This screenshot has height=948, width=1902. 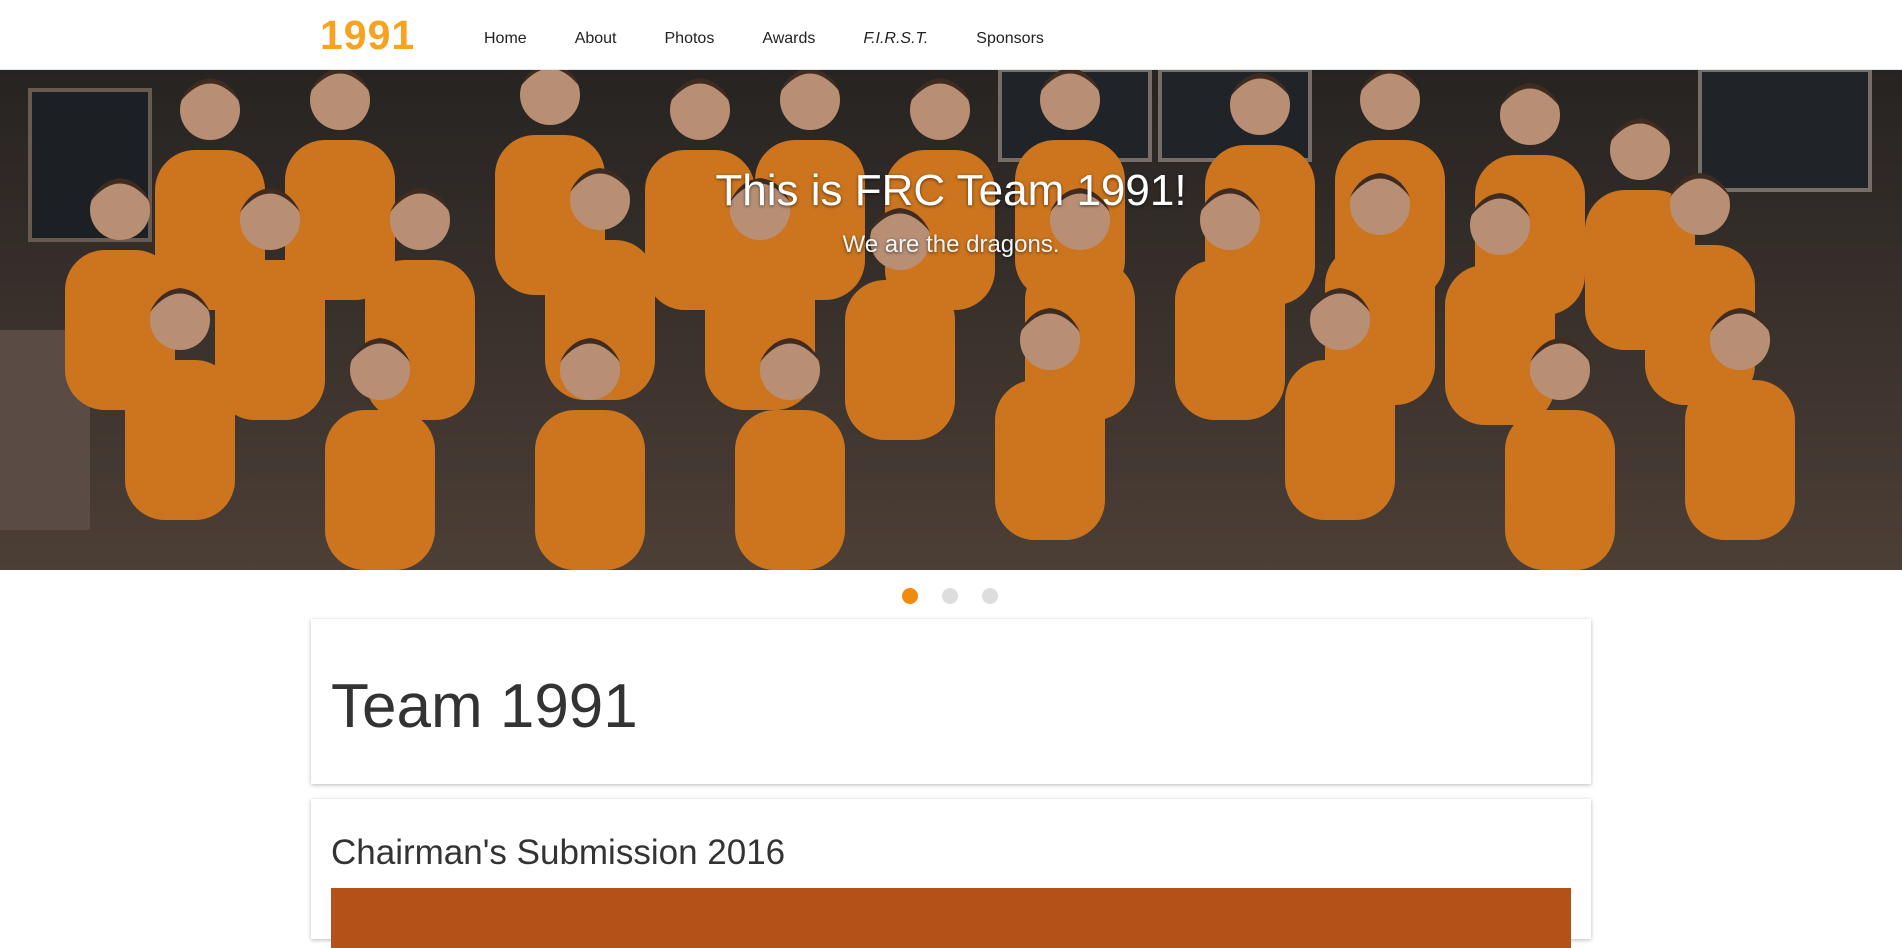 I want to click on nav-link-sponsors: Sponsors, so click(x=1010, y=35).